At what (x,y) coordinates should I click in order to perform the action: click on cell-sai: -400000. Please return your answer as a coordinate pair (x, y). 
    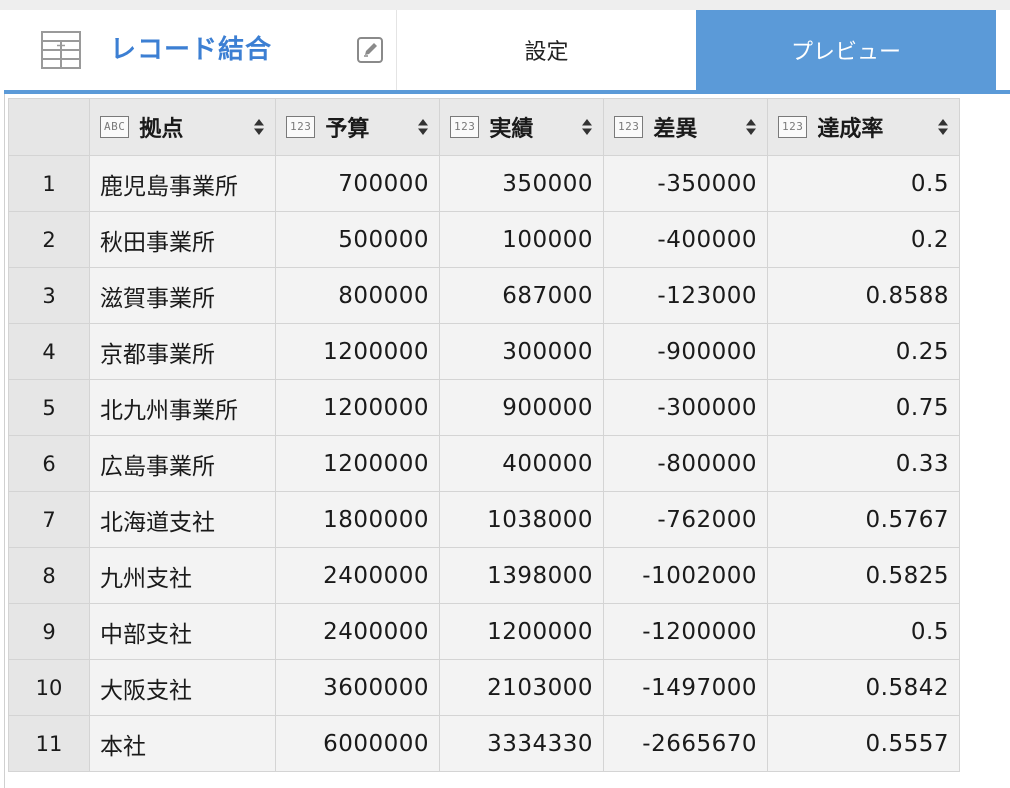
    Looking at the image, I should click on (685, 239).